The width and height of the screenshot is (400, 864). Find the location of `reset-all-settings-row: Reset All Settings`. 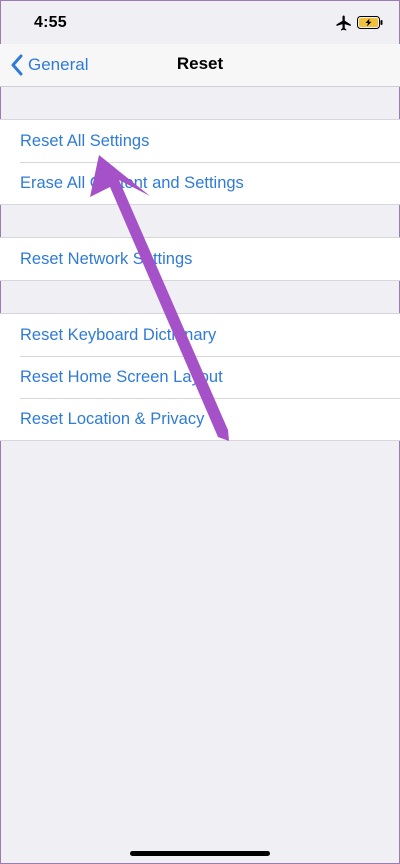

reset-all-settings-row: Reset All Settings is located at coordinates (200, 141).